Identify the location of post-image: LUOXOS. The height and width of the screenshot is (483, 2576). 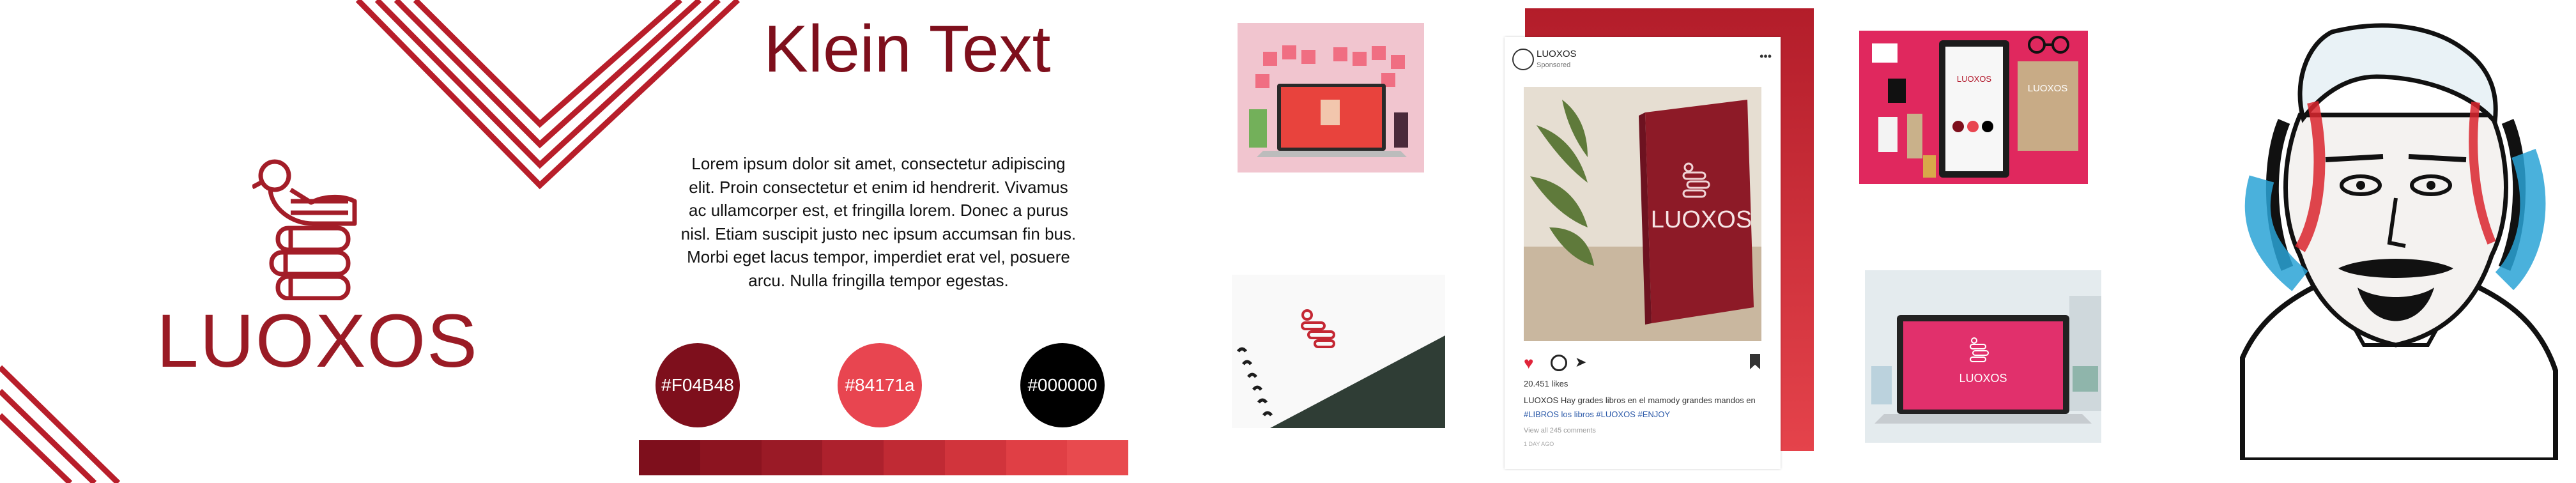
(1642, 214).